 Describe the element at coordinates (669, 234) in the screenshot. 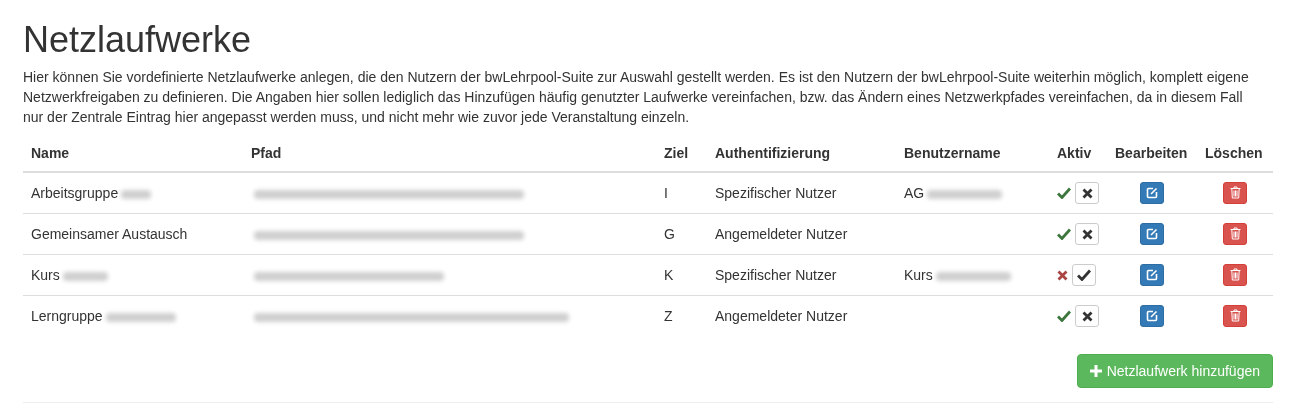

I see `target-text: G` at that location.